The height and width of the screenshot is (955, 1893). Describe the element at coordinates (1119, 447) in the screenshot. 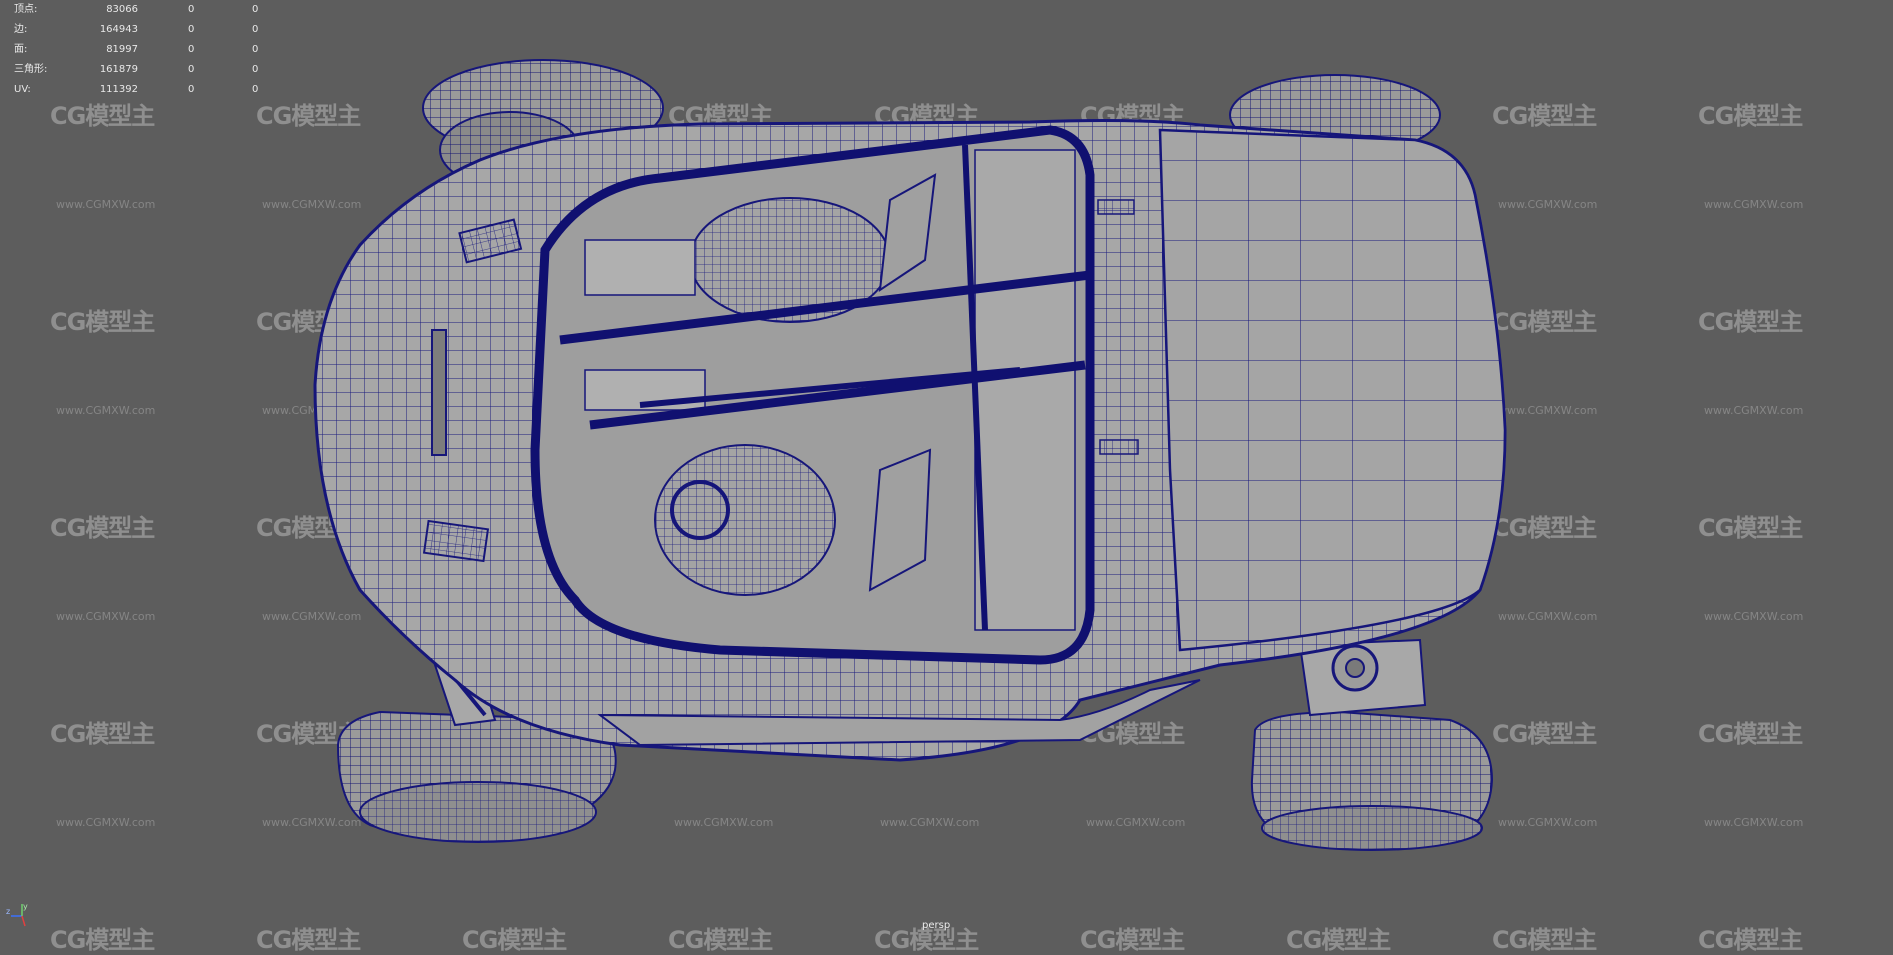

I see `side-marker-lower` at that location.